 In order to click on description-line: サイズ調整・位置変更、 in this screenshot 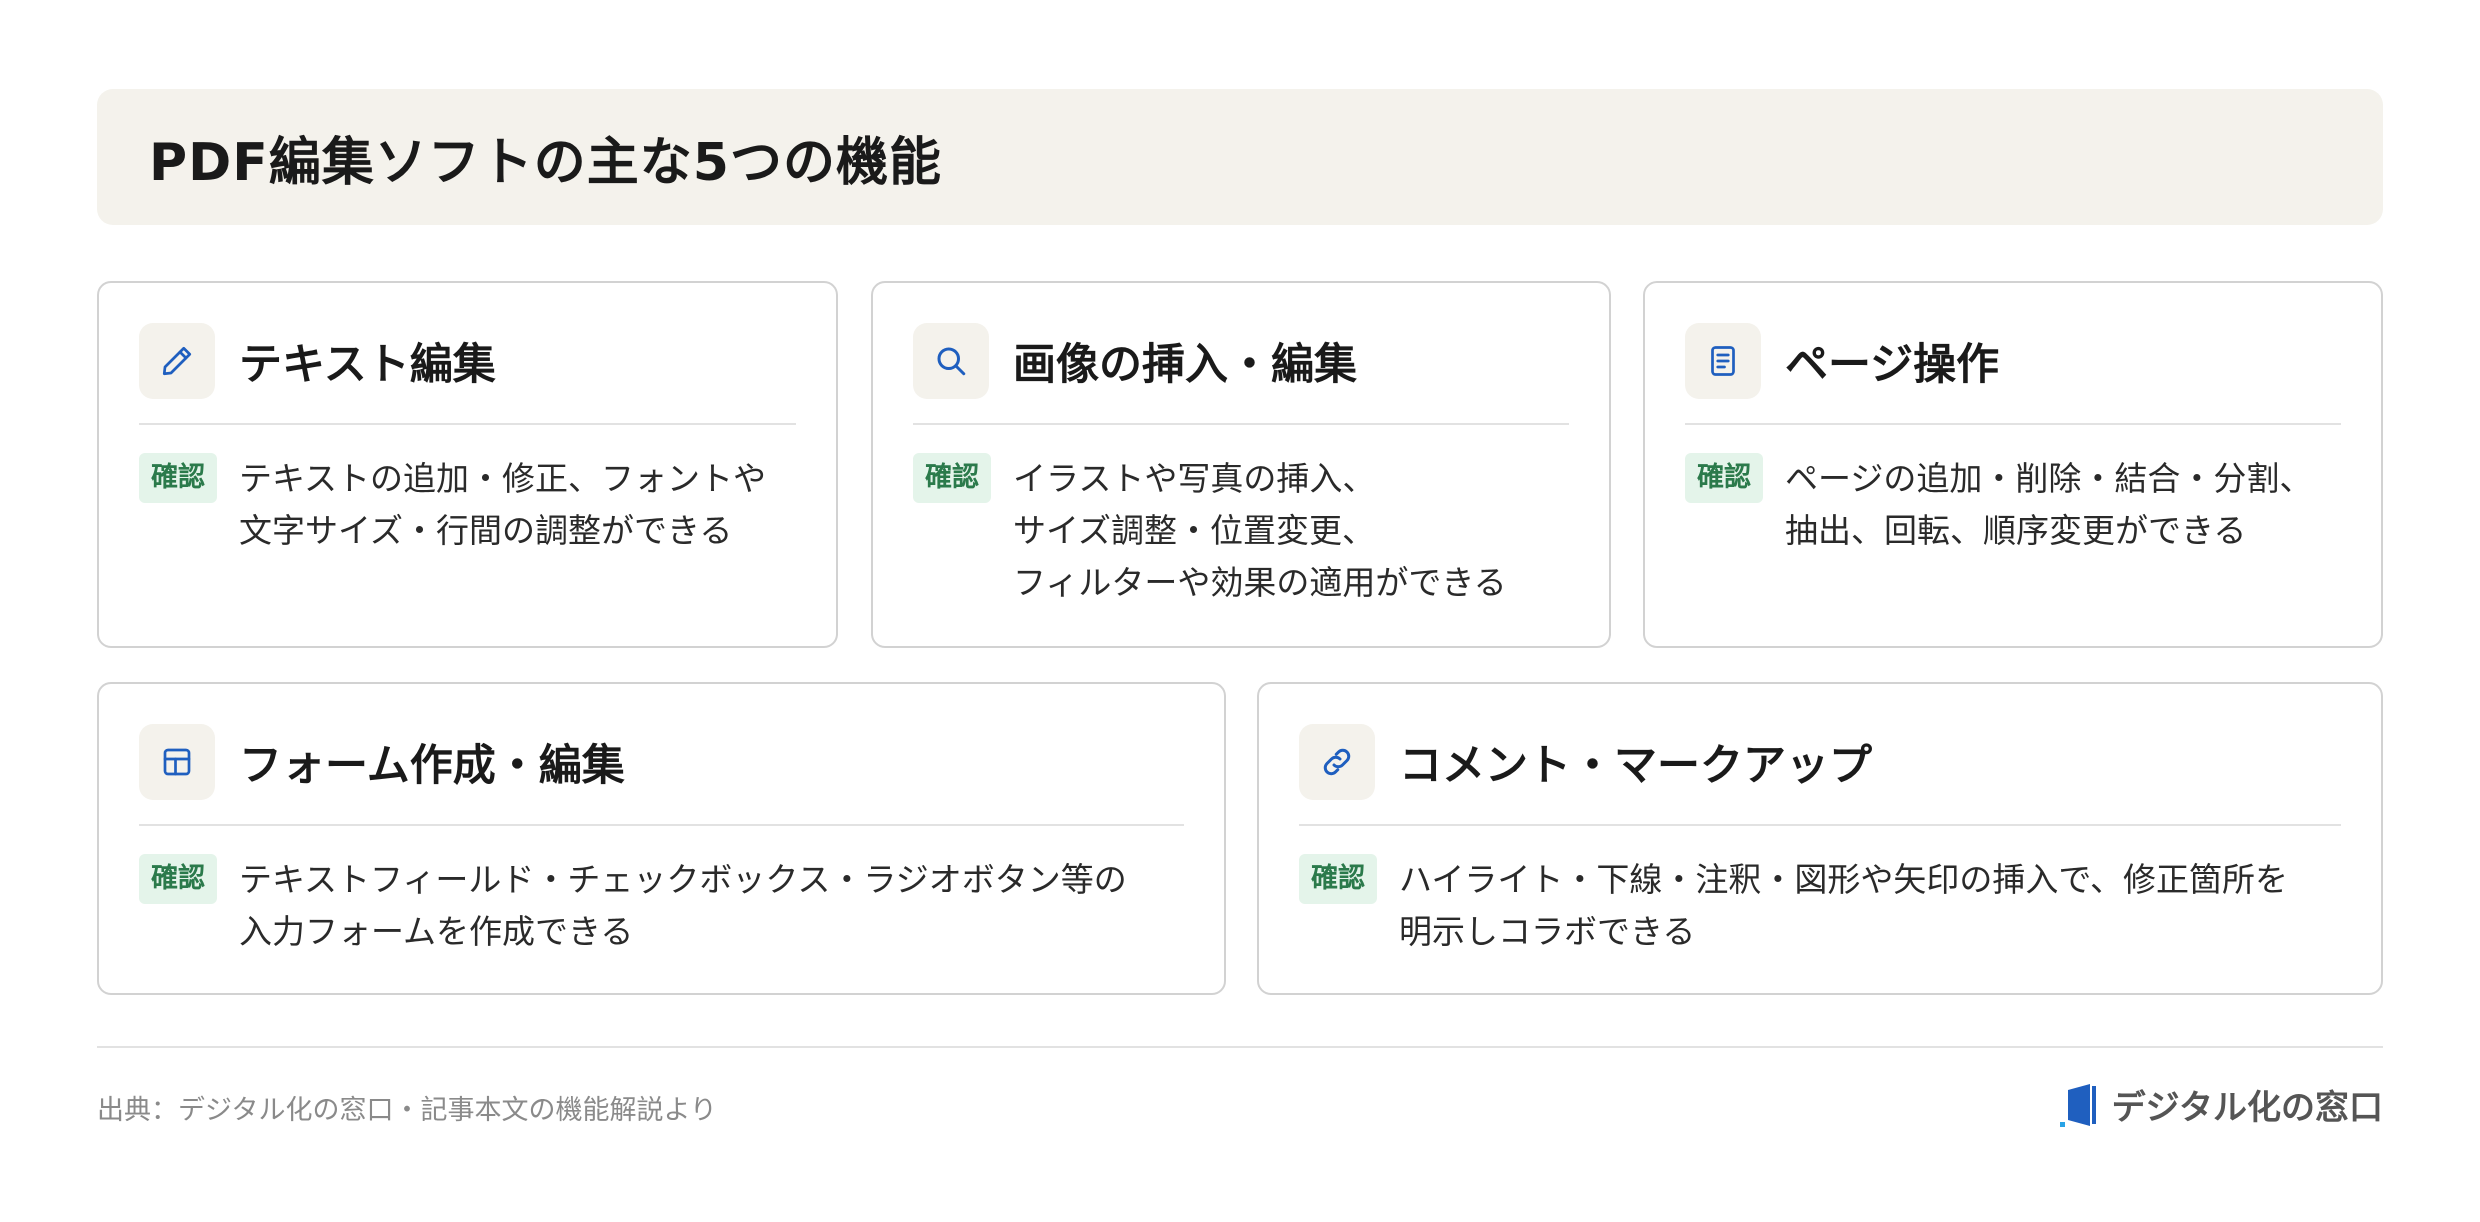, I will do `click(1194, 530)`.